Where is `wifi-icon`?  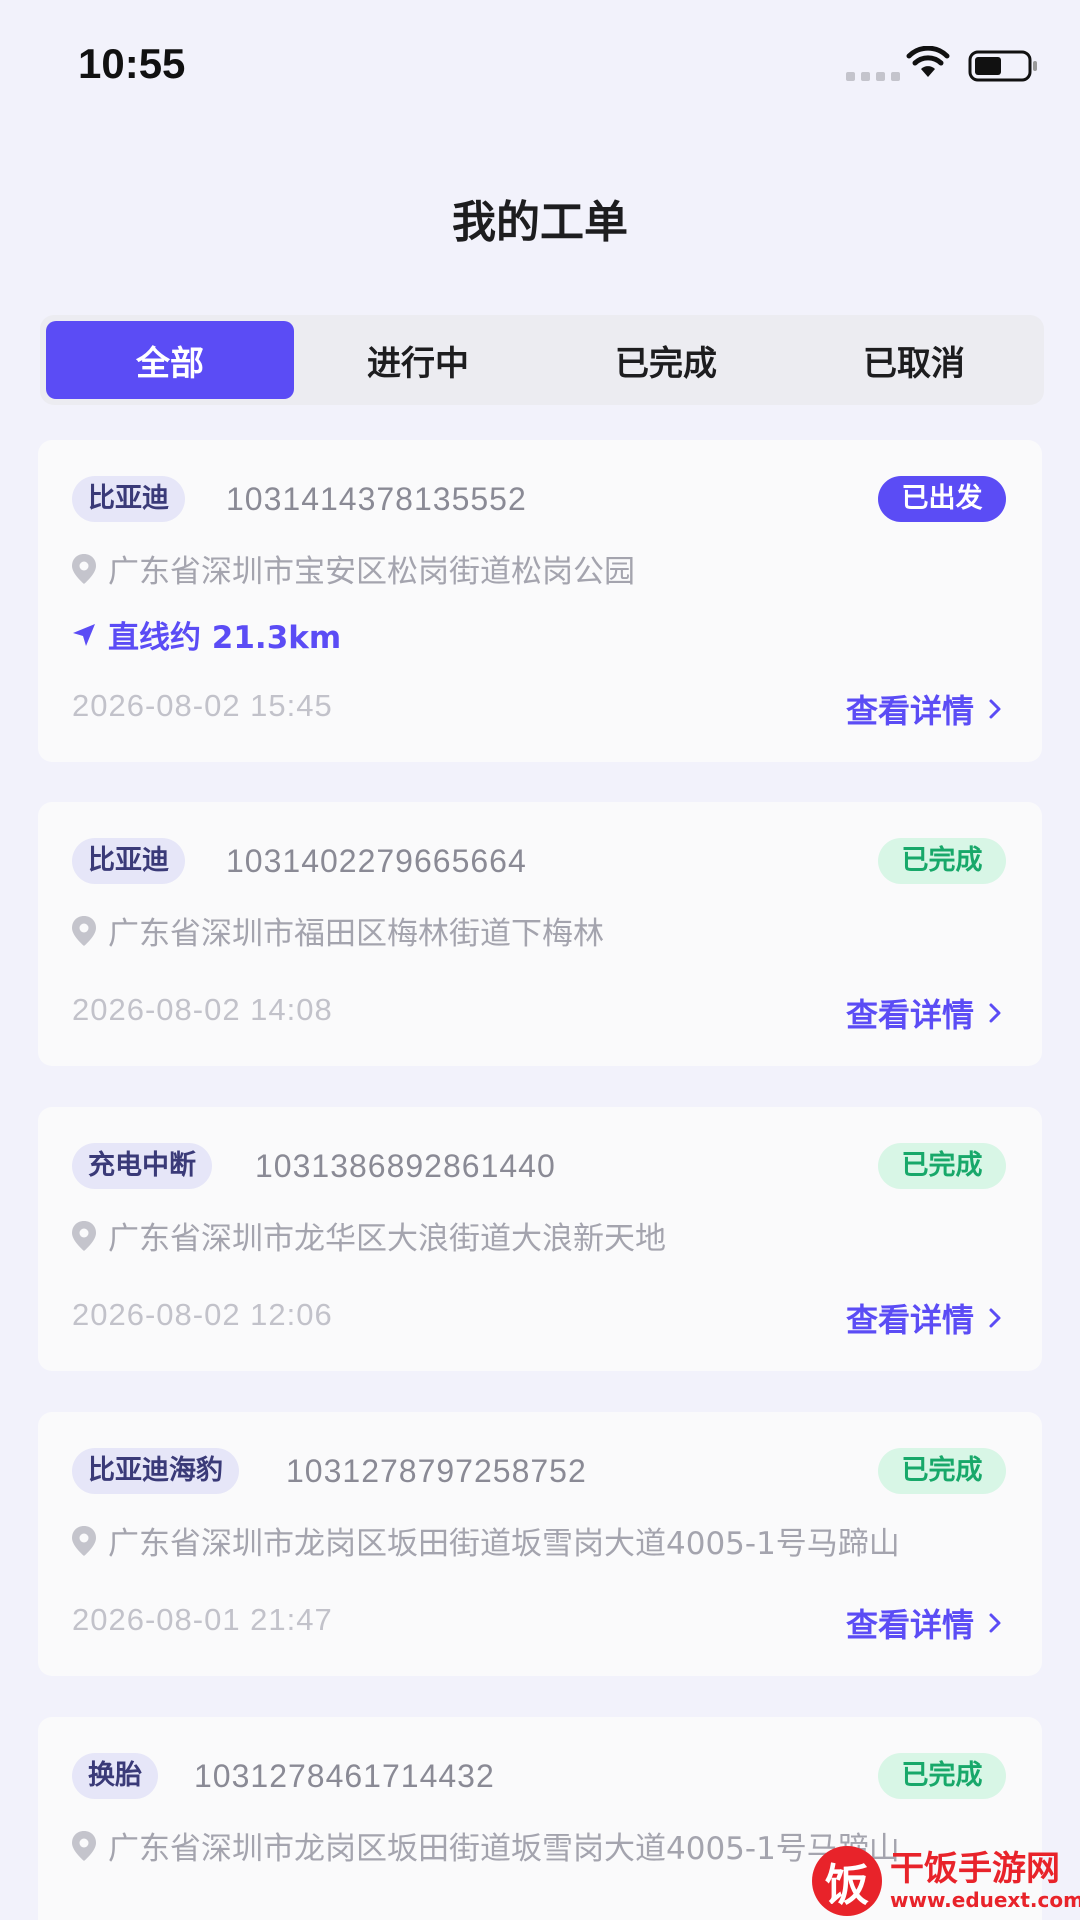 wifi-icon is located at coordinates (928, 61).